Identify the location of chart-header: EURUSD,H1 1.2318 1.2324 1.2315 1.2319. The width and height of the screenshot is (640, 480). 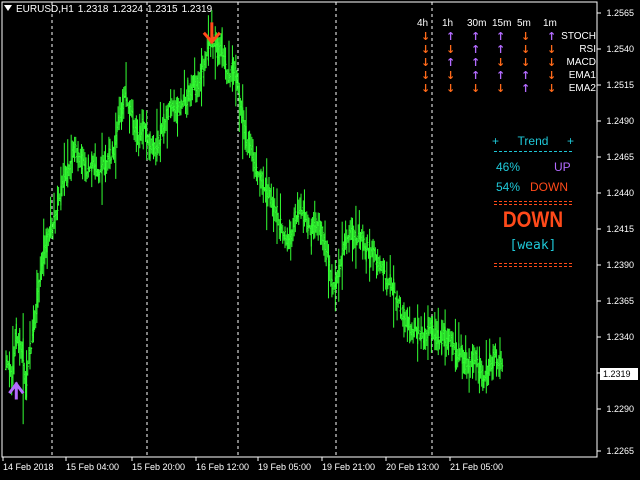
(110, 9).